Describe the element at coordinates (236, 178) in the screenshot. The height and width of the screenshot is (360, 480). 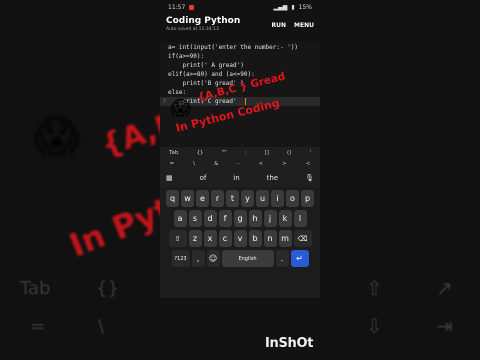
I see `suggestion-item: in` at that location.